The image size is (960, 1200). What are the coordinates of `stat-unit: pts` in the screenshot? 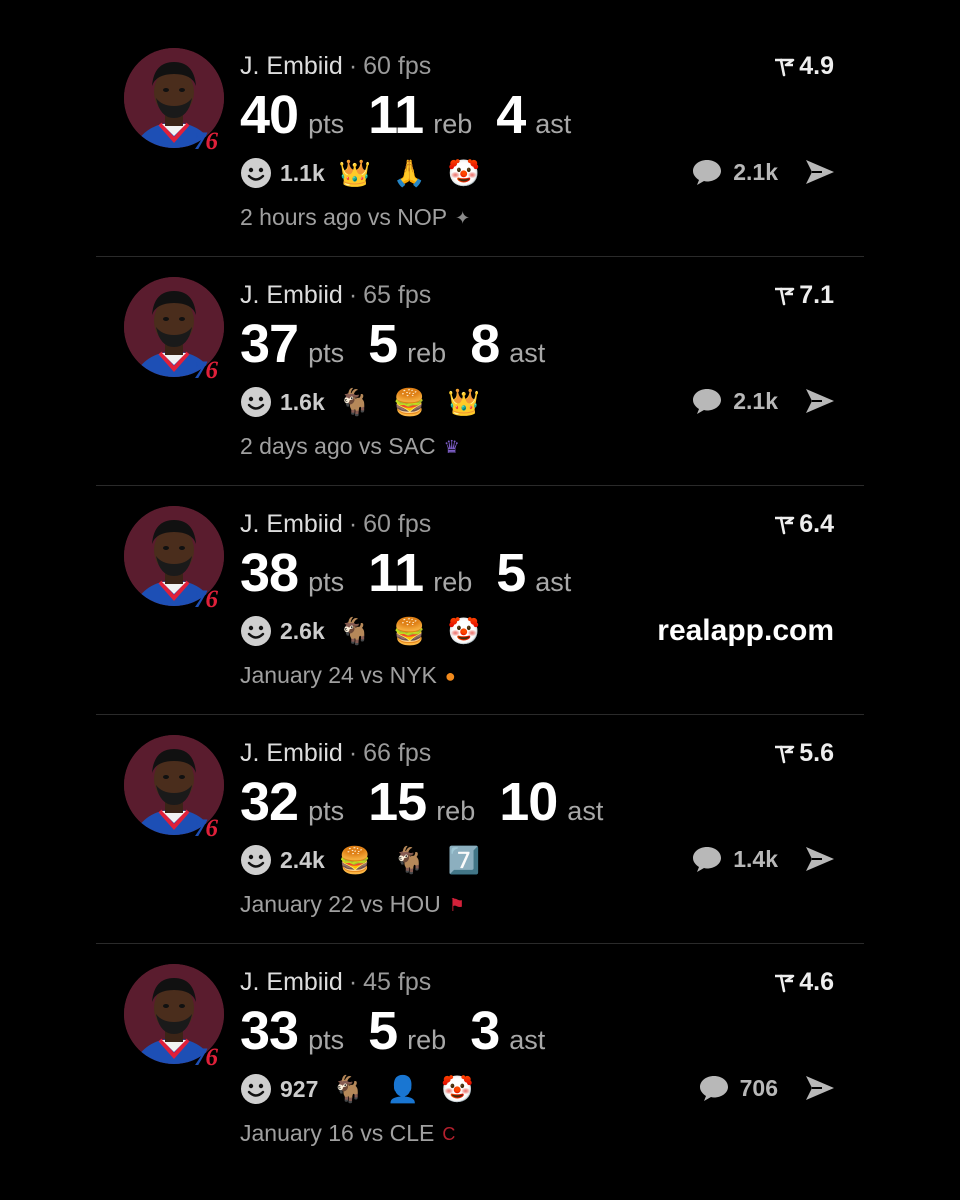 It's located at (326, 582).